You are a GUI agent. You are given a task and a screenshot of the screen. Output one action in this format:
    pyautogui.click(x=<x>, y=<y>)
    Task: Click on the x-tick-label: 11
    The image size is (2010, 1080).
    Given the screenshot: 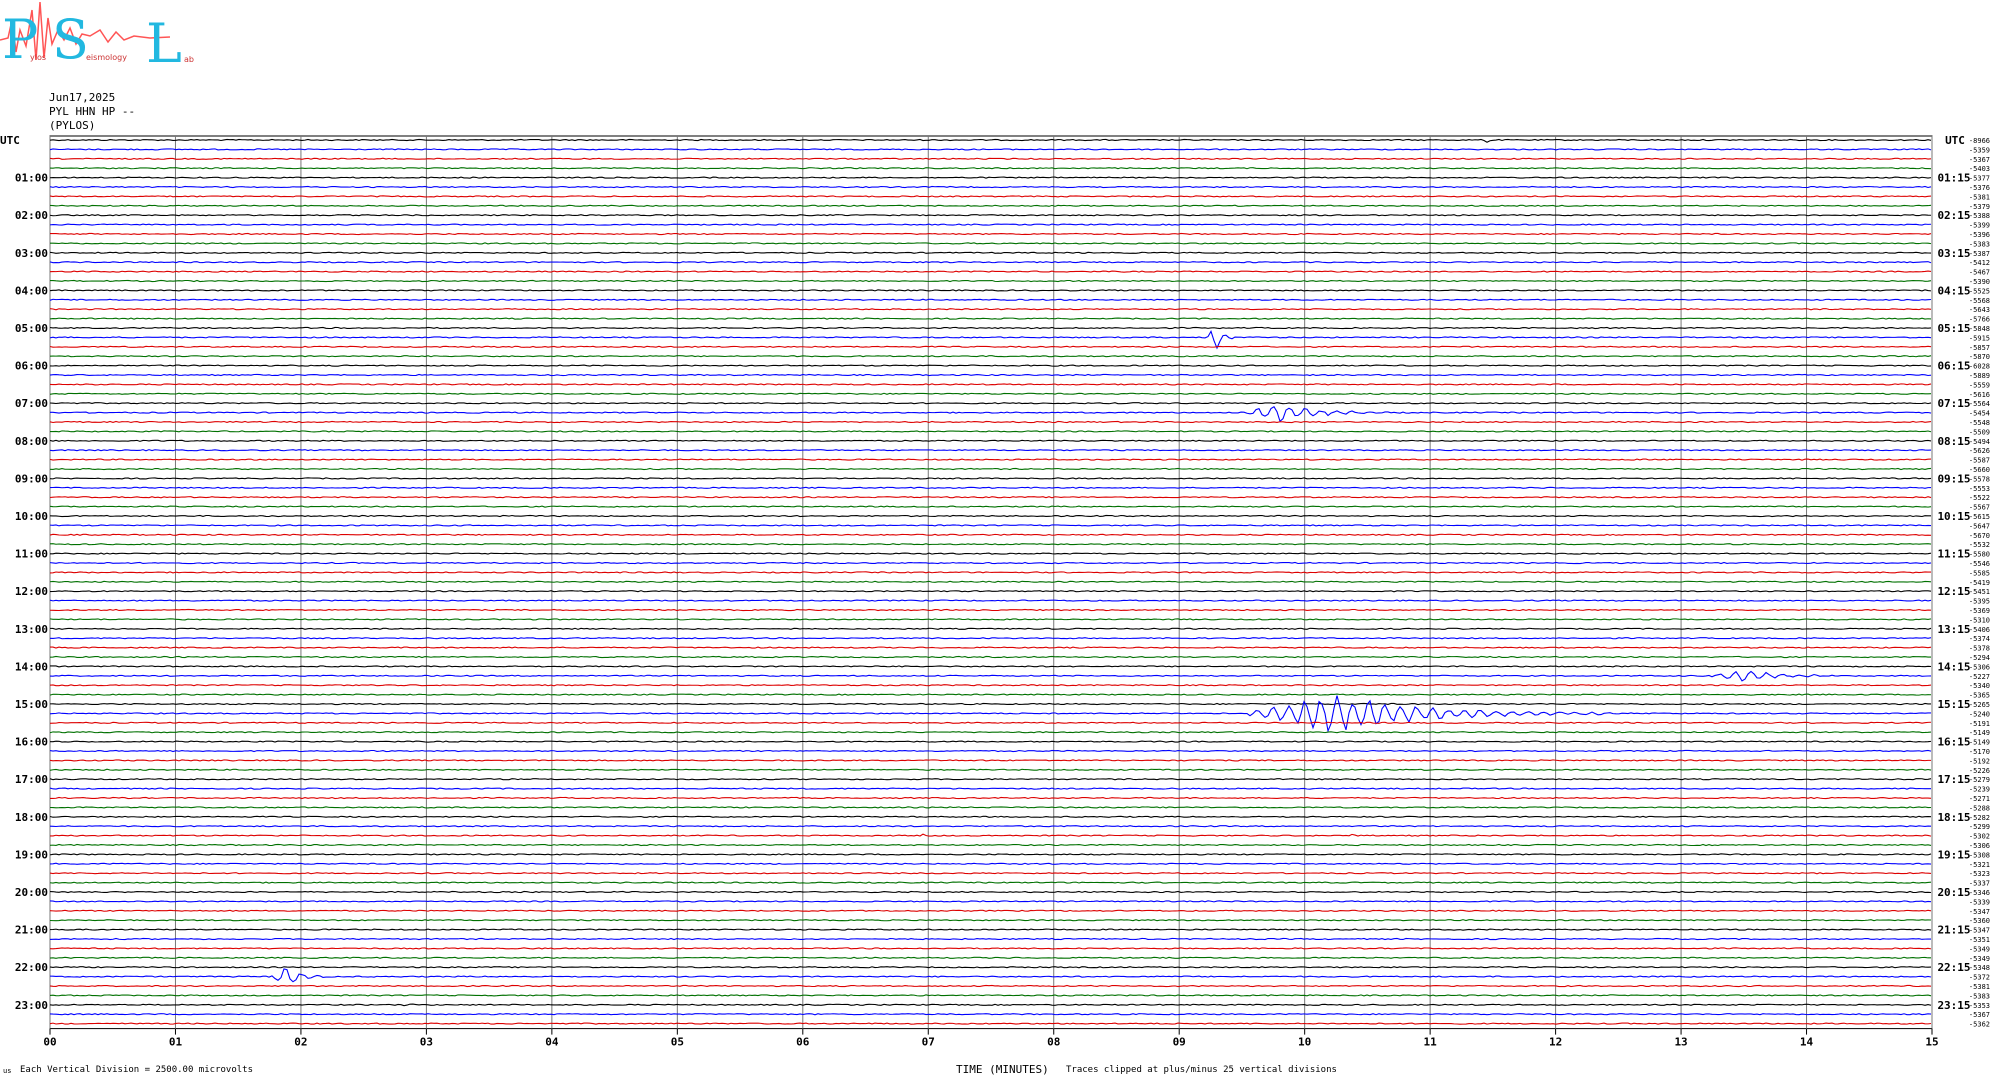 What is the action you would take?
    pyautogui.click(x=1431, y=1042)
    